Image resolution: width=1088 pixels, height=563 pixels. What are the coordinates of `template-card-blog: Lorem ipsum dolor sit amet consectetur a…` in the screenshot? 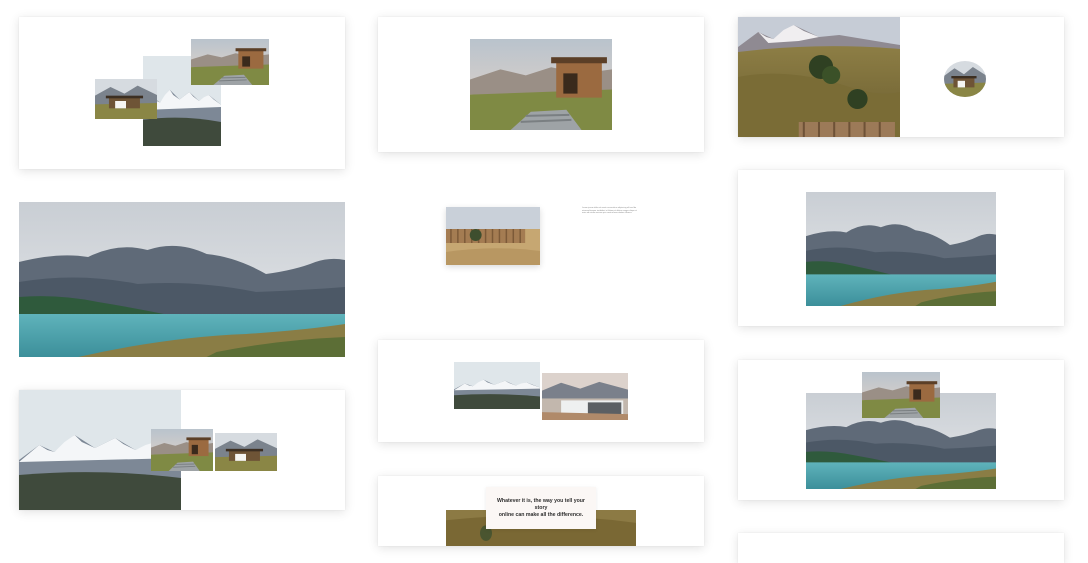 It's located at (541, 246).